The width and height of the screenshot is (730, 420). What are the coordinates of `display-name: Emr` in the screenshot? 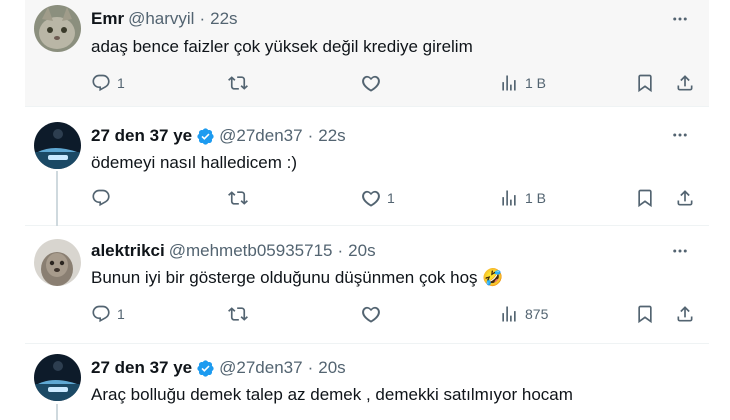 It's located at (107, 19).